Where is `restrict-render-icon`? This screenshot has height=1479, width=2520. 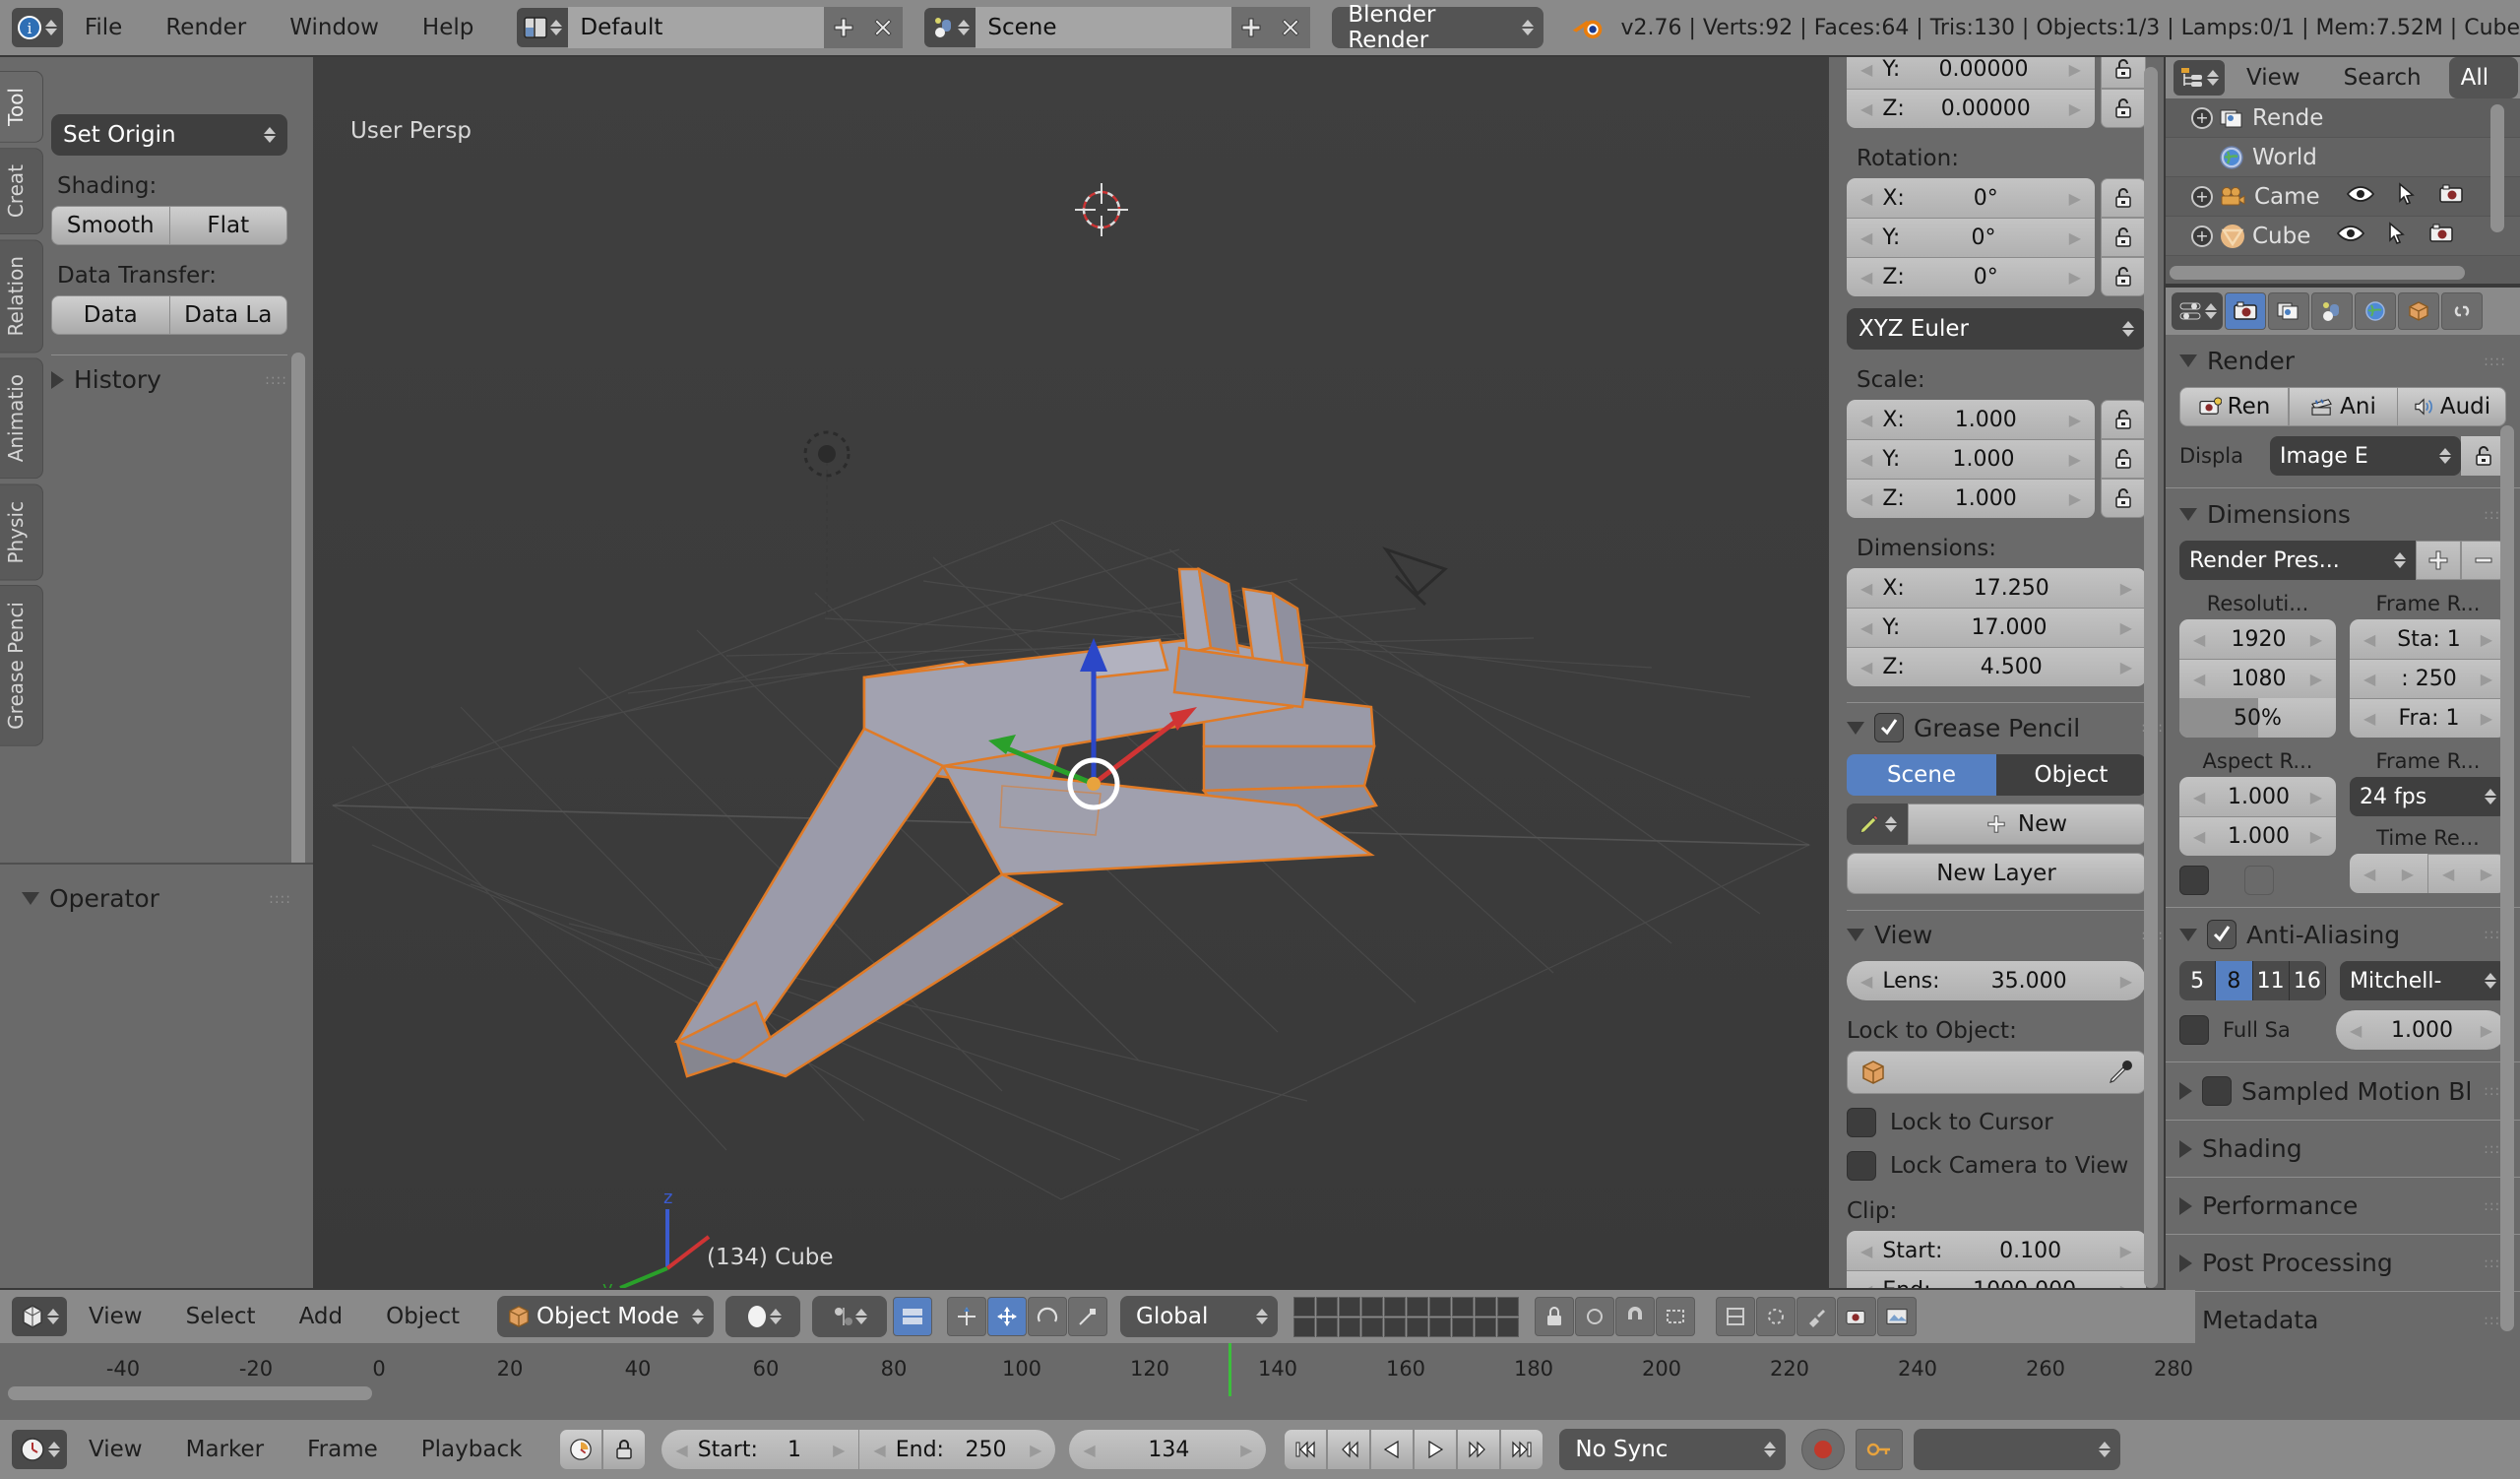 restrict-render-icon is located at coordinates (2451, 197).